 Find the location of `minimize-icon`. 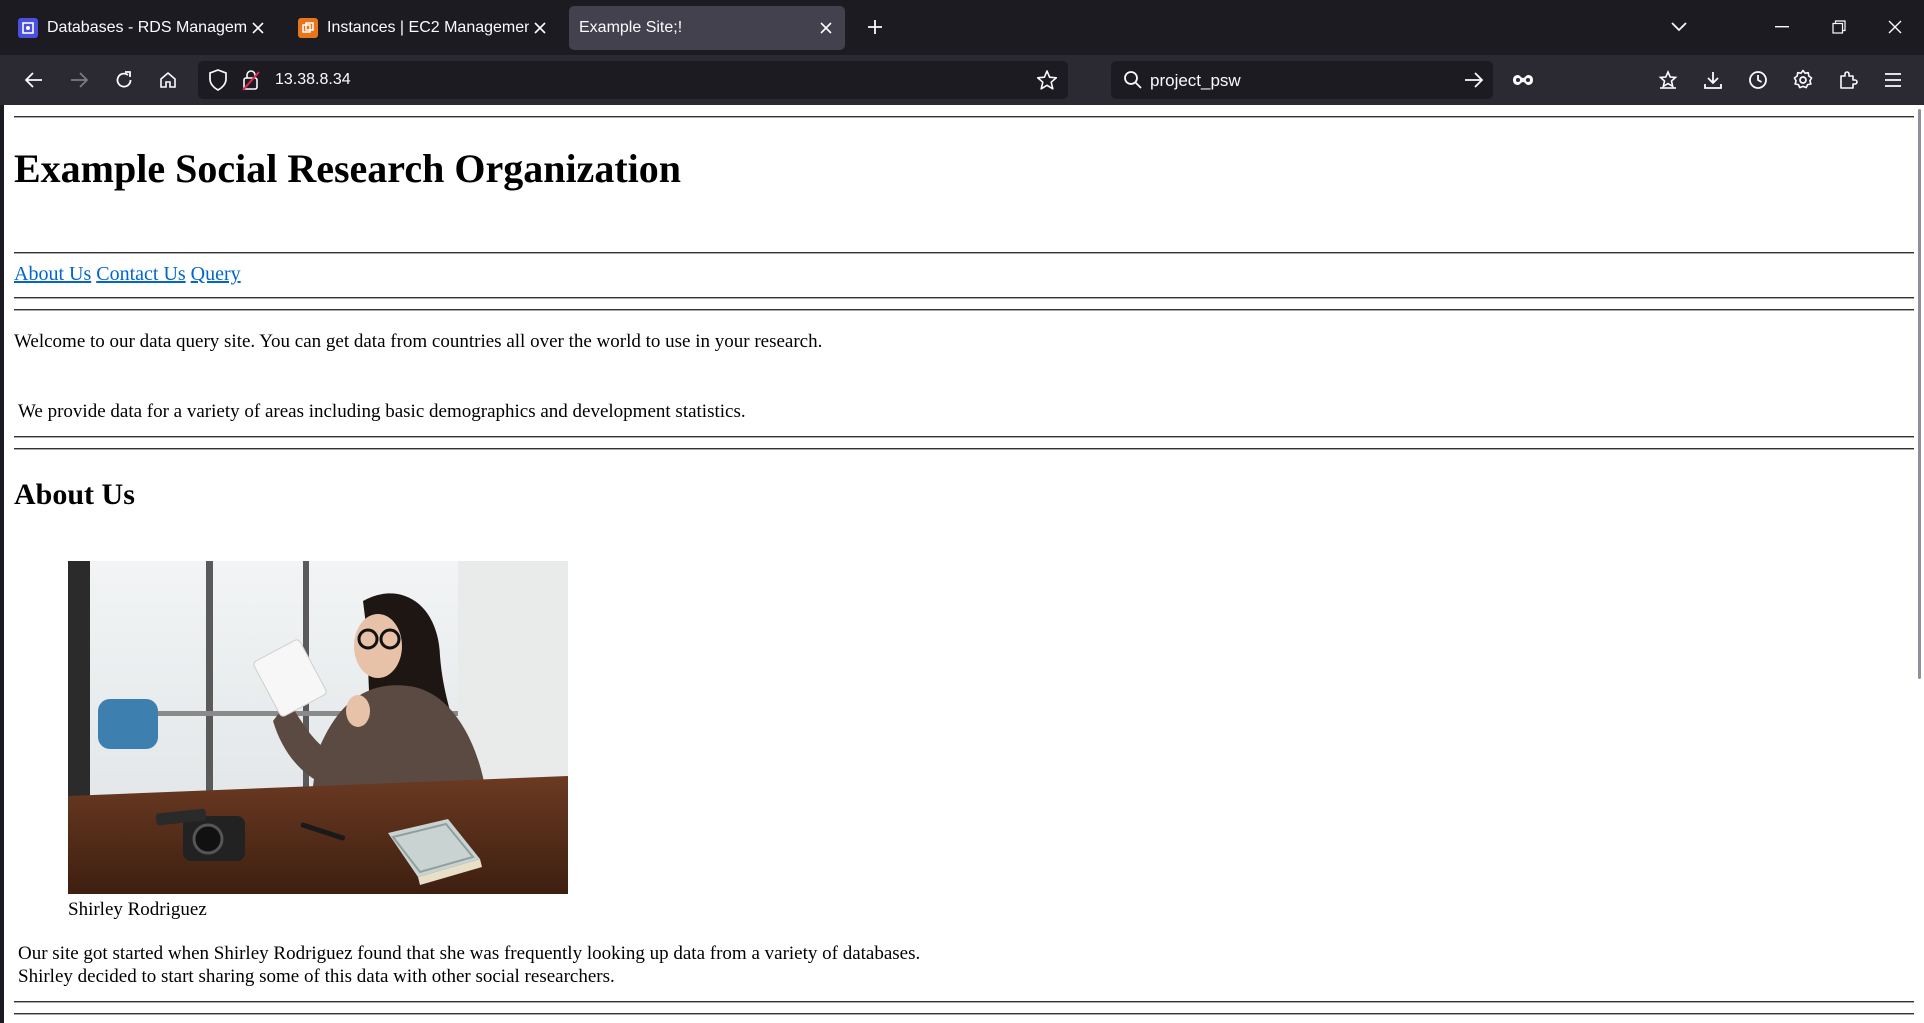

minimize-icon is located at coordinates (1782, 27).